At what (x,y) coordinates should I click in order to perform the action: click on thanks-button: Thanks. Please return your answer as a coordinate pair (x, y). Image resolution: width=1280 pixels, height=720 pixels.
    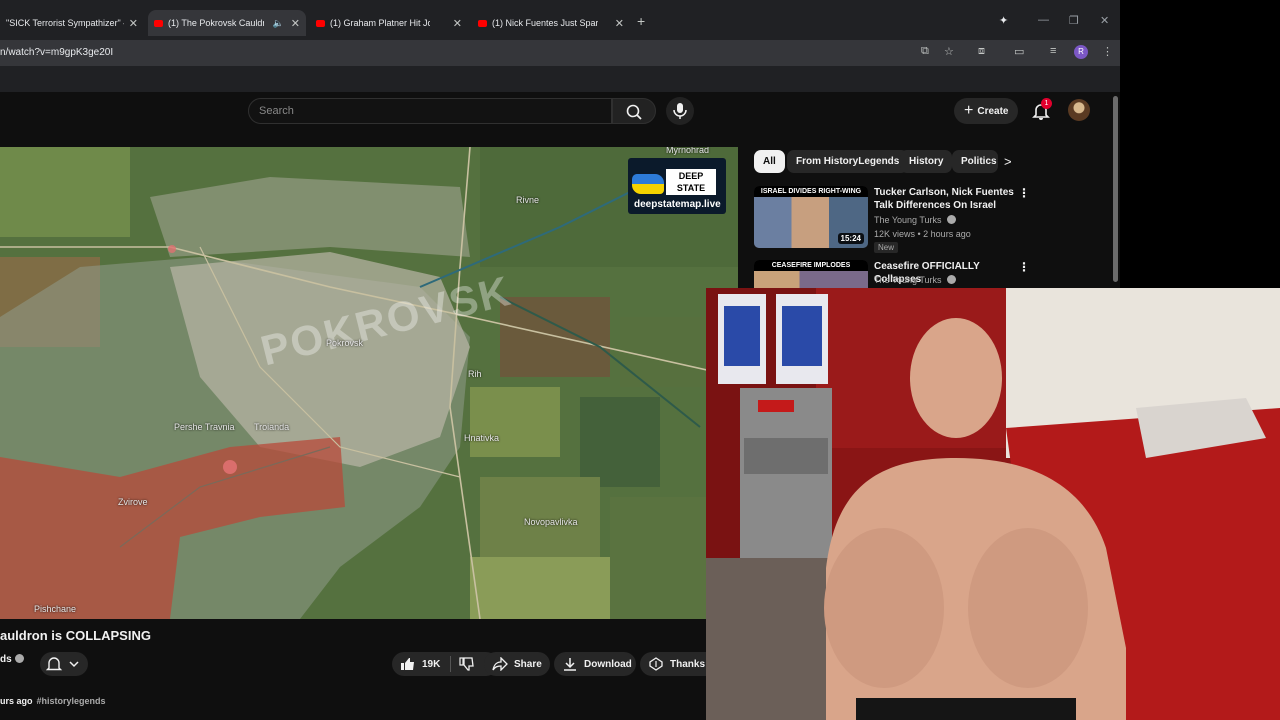
    Looking at the image, I should click on (673, 664).